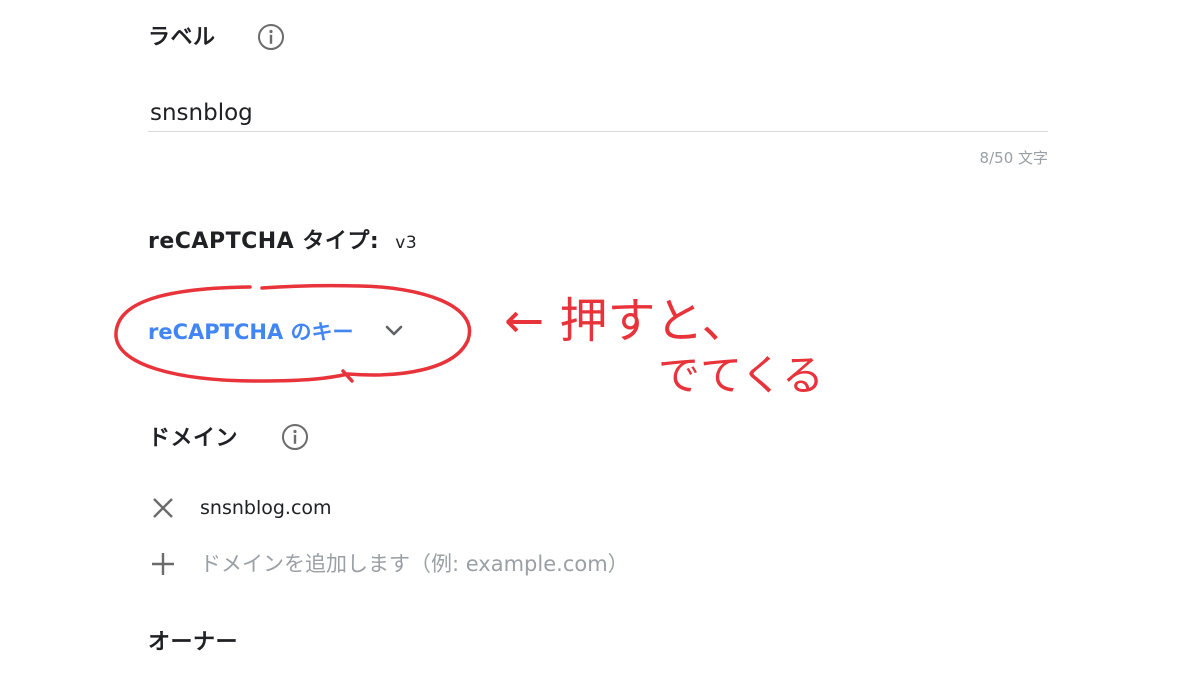 The height and width of the screenshot is (675, 1200). What do you see at coordinates (739, 375) in the screenshot?
I see `annotation-line-2: でてくる` at bounding box center [739, 375].